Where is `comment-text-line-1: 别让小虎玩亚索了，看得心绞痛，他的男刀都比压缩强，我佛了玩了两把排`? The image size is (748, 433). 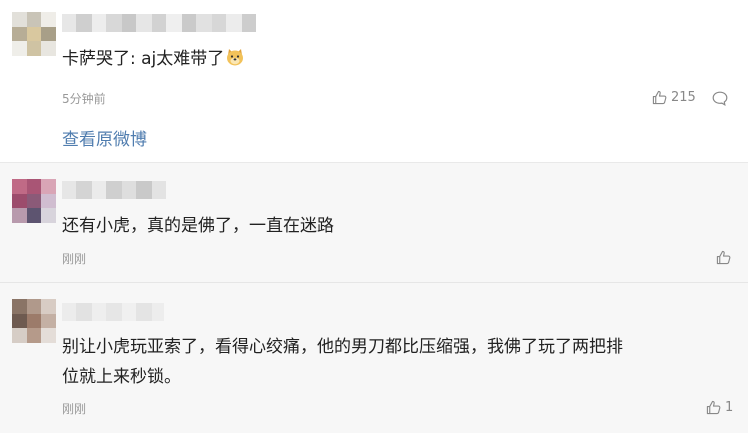 comment-text-line-1: 别让小虎玩亚索了，看得心绞痛，他的男刀都比压缩强，我佛了玩了两把排 is located at coordinates (342, 347).